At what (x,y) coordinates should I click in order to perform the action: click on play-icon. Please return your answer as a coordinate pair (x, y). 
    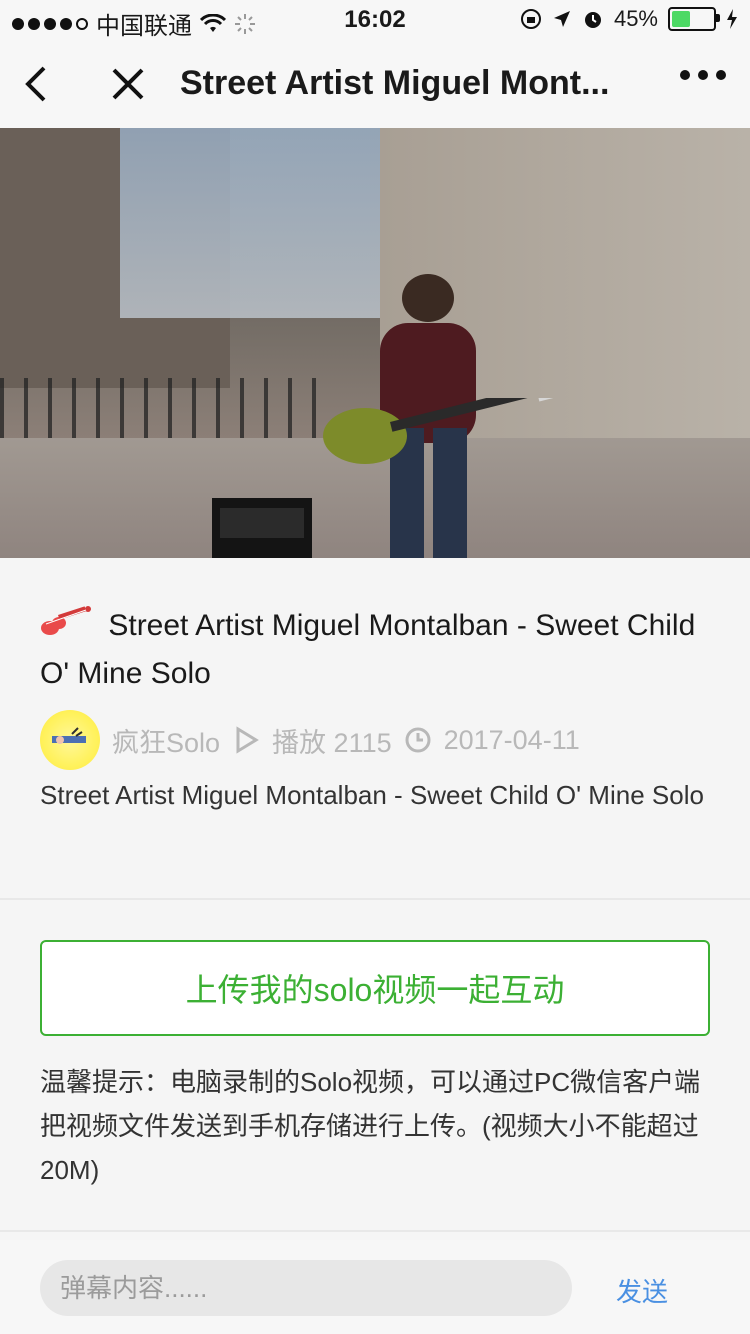
    Looking at the image, I should click on (247, 740).